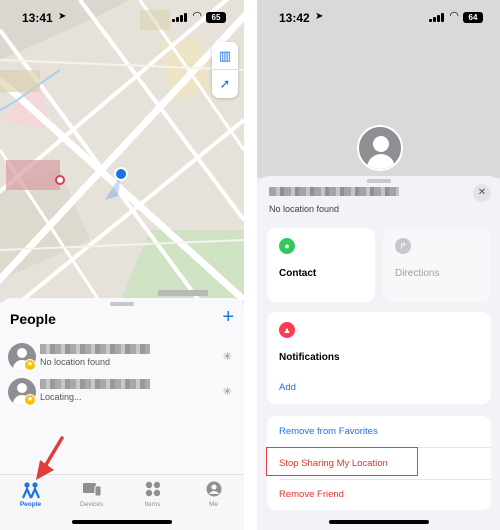  What do you see at coordinates (380, 148) in the screenshot?
I see `person-avatar` at bounding box center [380, 148].